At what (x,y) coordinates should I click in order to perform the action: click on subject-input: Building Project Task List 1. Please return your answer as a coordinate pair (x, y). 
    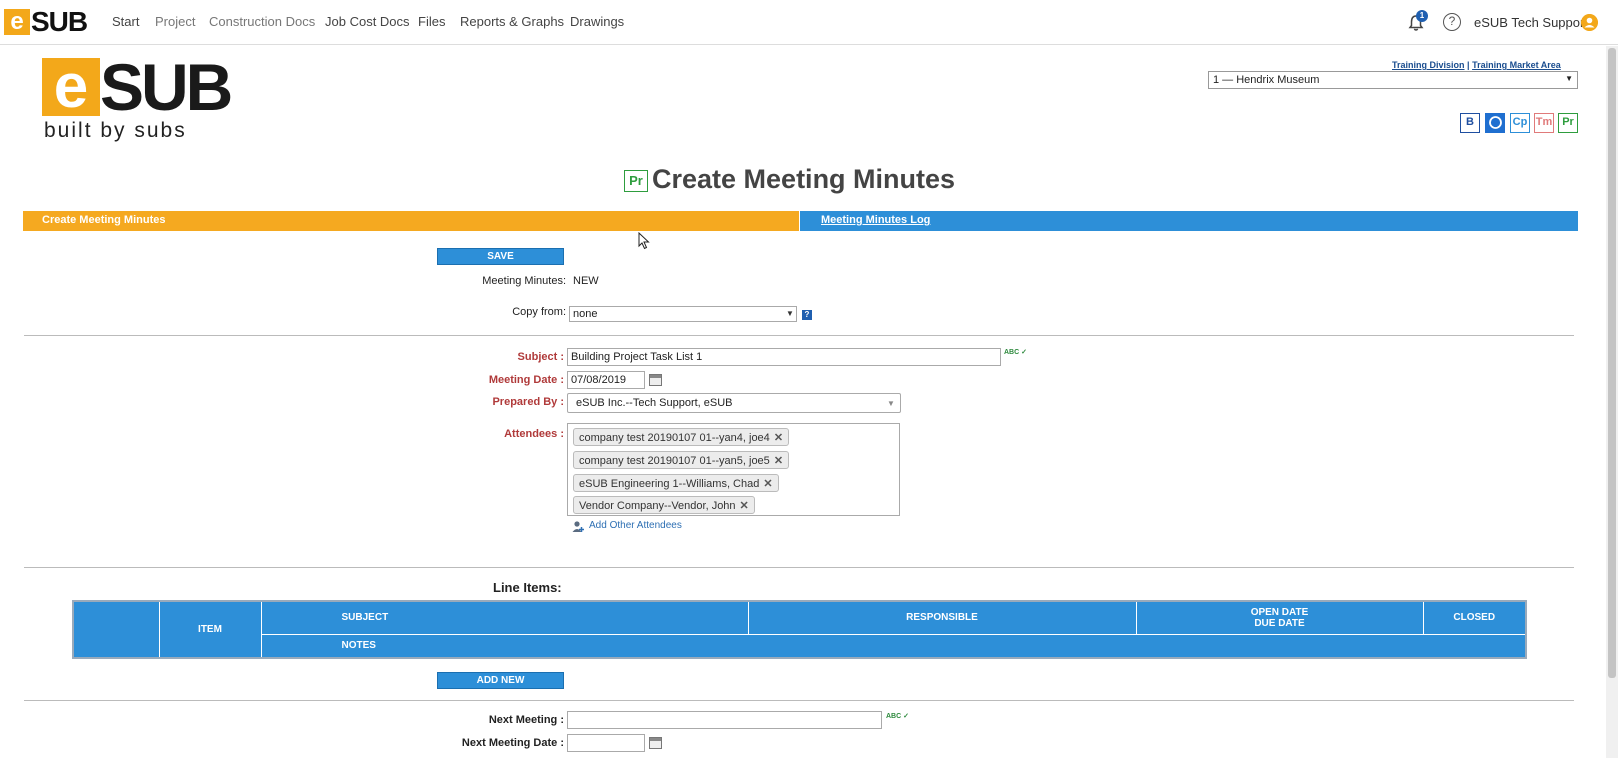
    Looking at the image, I should click on (784, 357).